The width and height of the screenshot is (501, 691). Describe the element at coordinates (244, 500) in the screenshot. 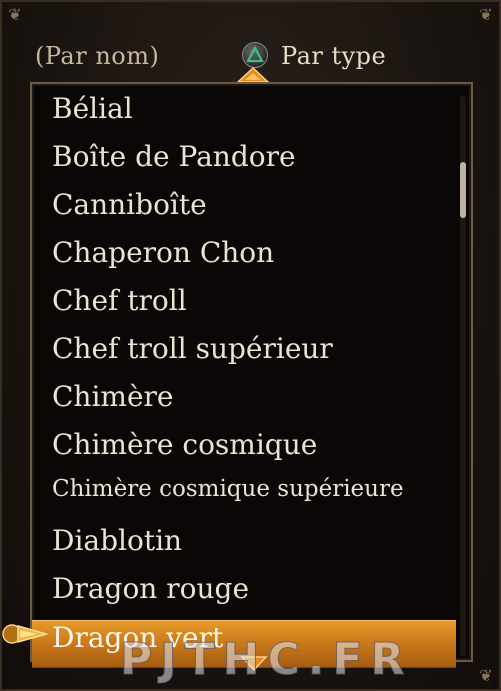

I see `list-item: Chimère cosmique supérieure` at that location.